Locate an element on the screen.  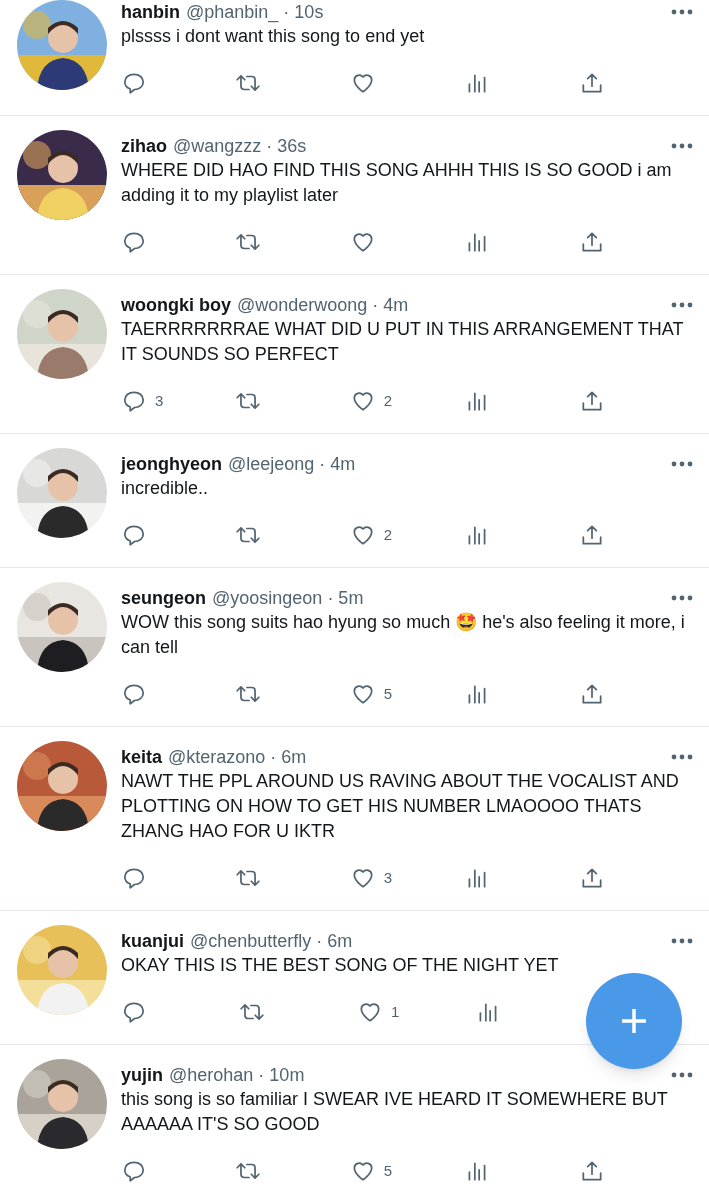
tweet-text: NAWT THE PPL AROUND US RAVING ABOUT THE VOCALIST AND PLOTTING ON HOW TO GET HIS NUMBER LMAOOOO THATS ZHANG HAO FOR U IKTR is located at coordinates (400, 806).